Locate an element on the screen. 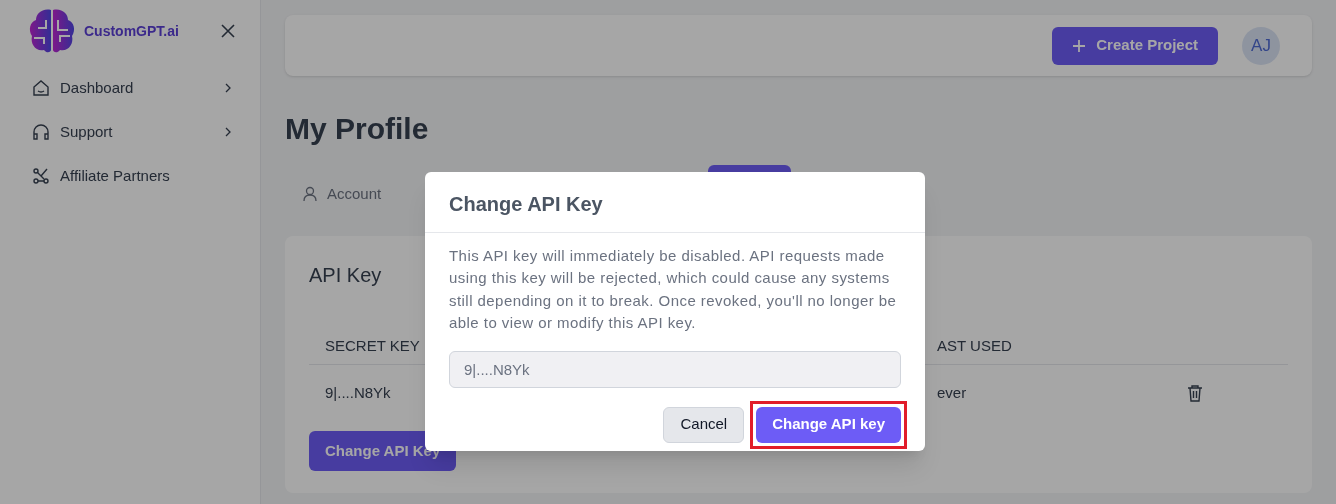 This screenshot has width=1336, height=504. card-title: API Key is located at coordinates (345, 274).